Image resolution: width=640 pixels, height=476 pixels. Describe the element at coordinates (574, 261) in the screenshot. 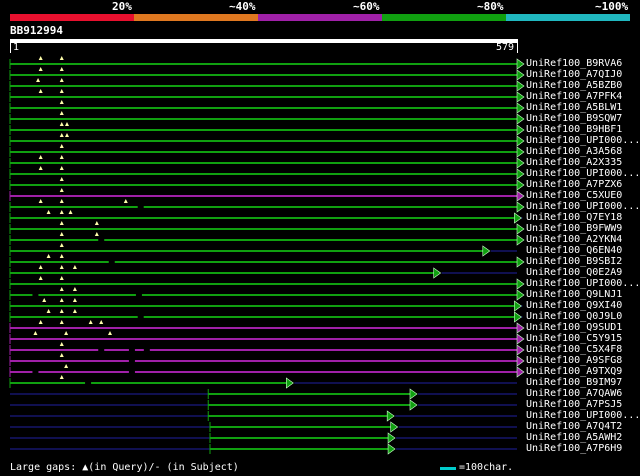

I see `hit-label-link: UniRef100_B9SBI2` at that location.